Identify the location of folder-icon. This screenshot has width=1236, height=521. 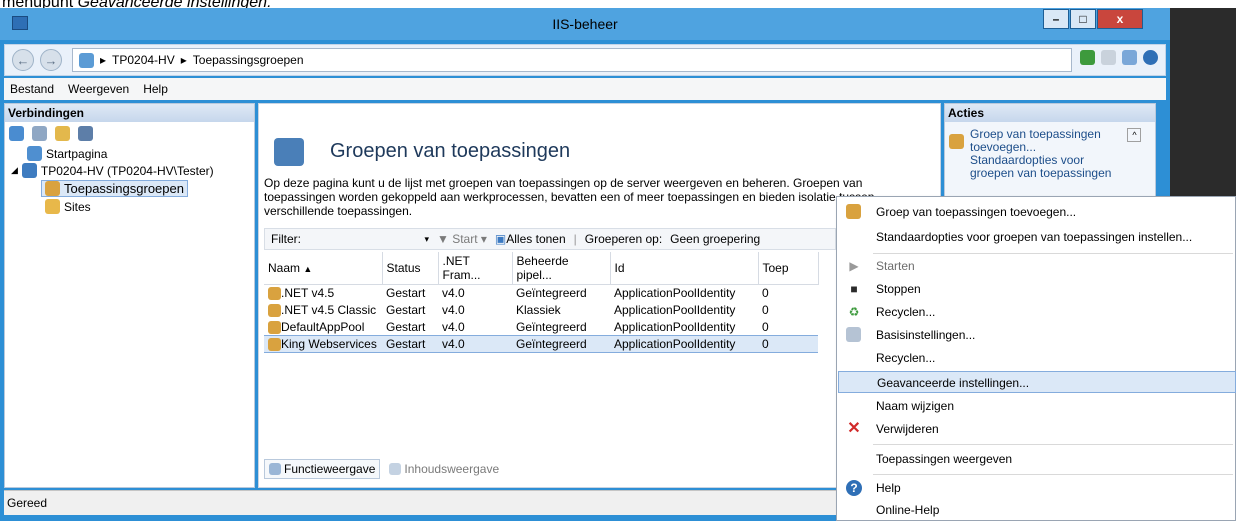
(62, 133).